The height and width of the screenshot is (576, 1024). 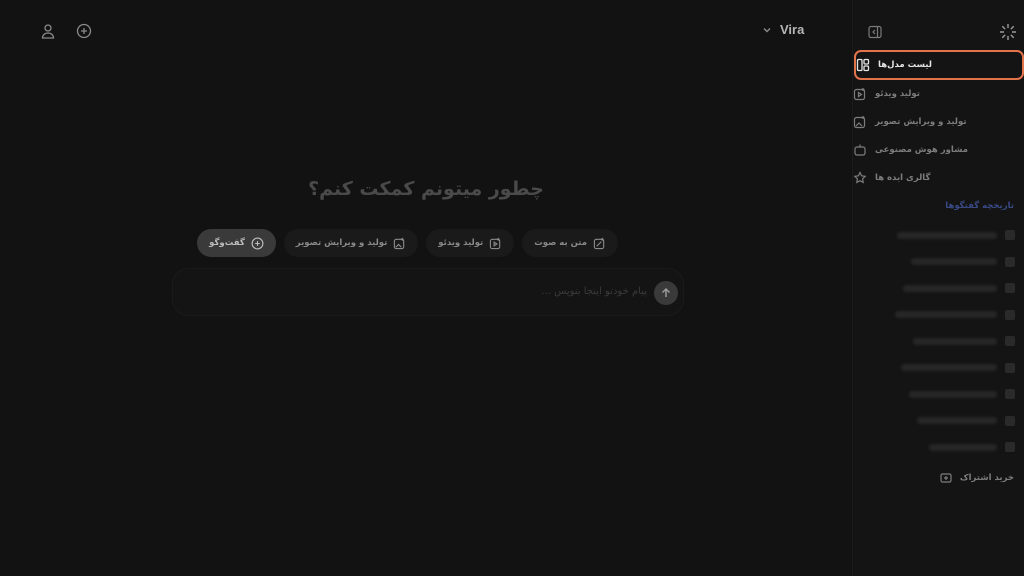 I want to click on sidebar-item-label: گالری ایده ها, so click(x=903, y=178).